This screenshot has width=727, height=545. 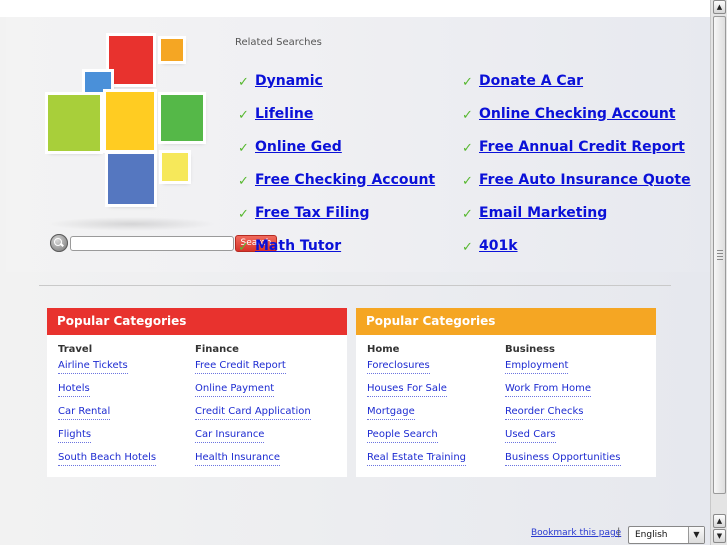 I want to click on list-item: ✓ Online Checking Account, so click(x=576, y=113).